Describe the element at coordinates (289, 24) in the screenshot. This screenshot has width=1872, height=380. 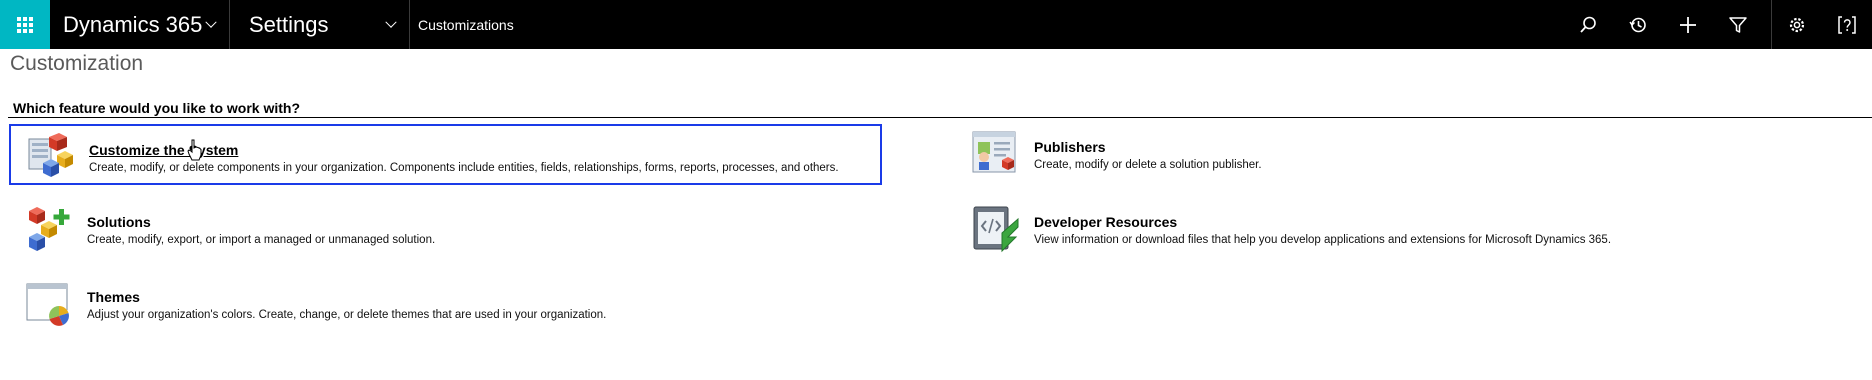
I see `area-name: Settings` at that location.